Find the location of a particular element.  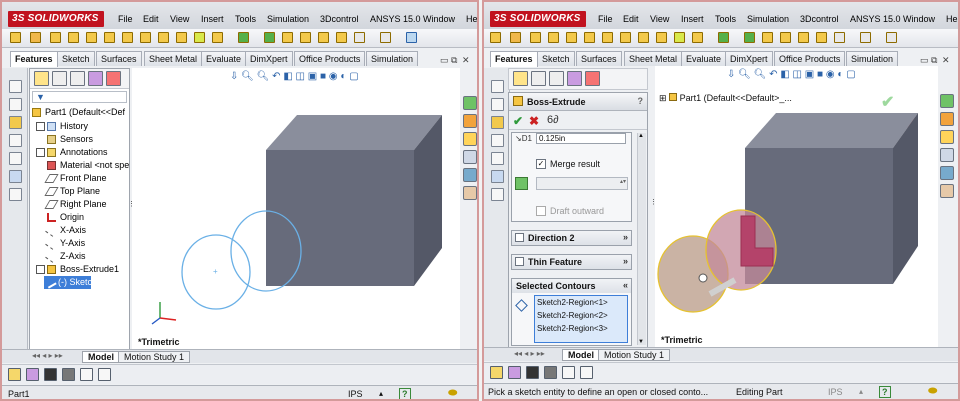

contour-item: Sketch2-Region<3> is located at coordinates (572, 328).